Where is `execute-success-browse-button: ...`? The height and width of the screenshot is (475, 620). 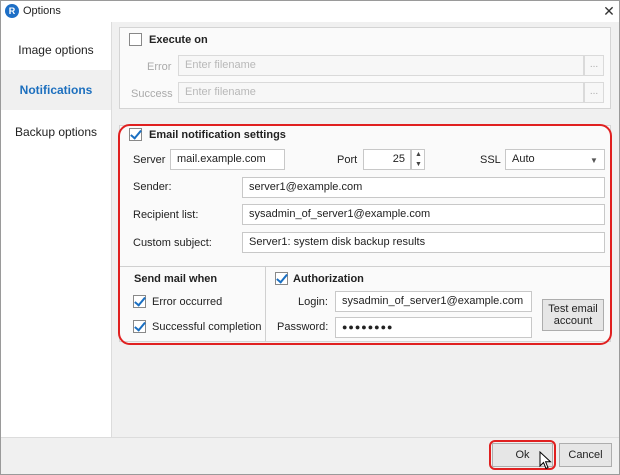 execute-success-browse-button: ... is located at coordinates (594, 92).